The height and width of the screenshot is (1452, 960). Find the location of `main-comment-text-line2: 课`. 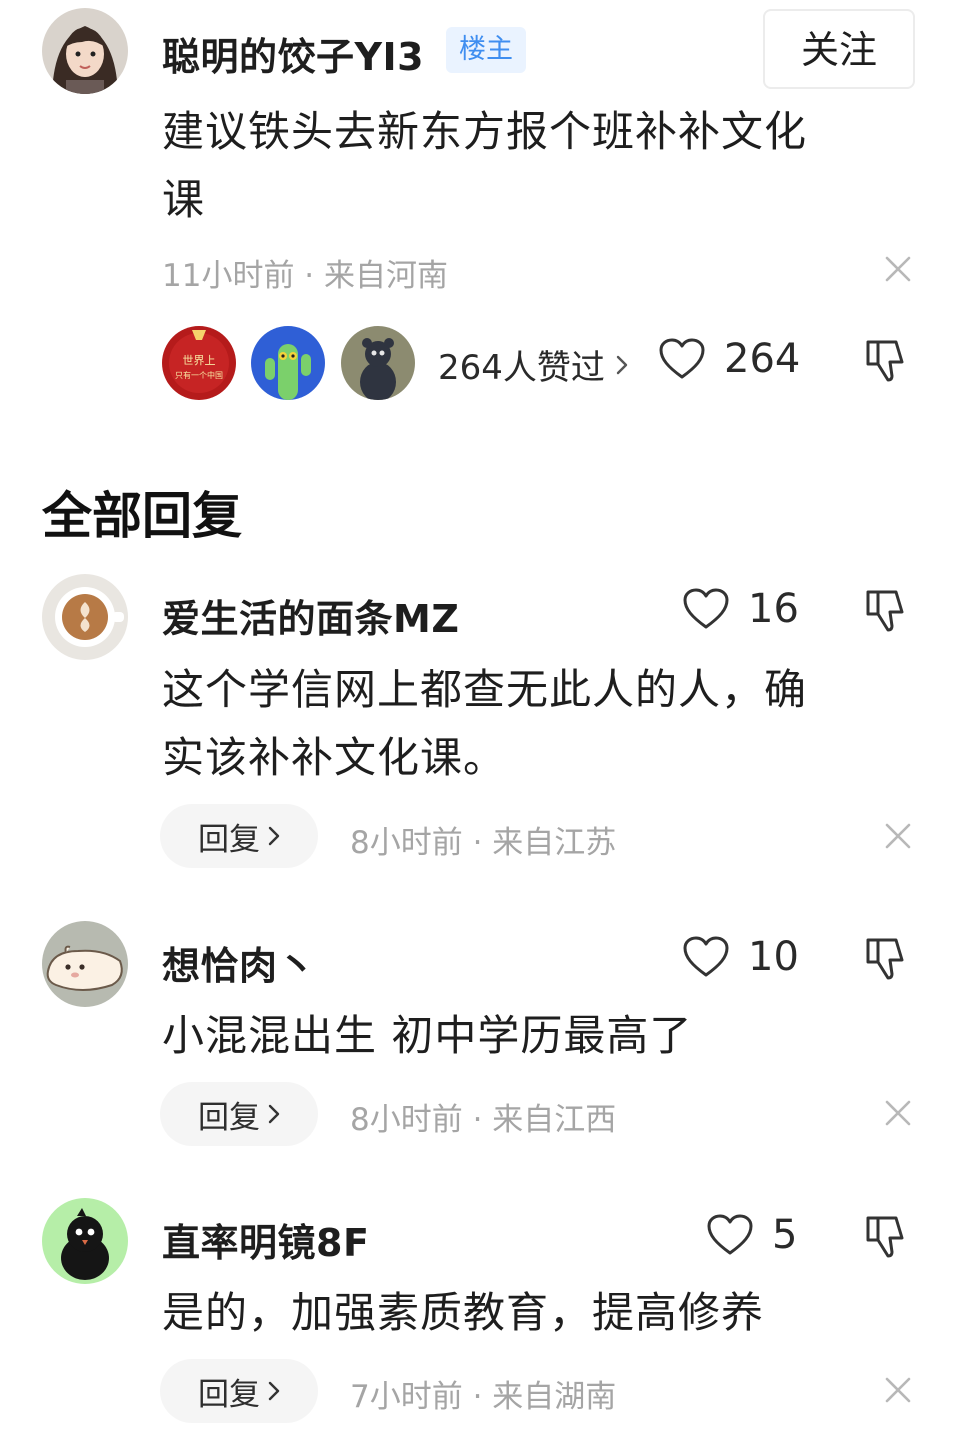

main-comment-text-line2: 课 is located at coordinates (184, 199).